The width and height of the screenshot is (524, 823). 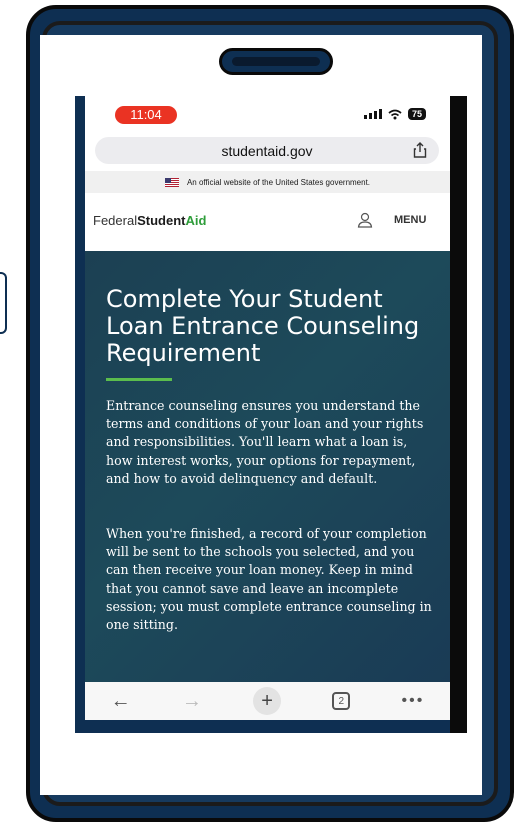 I want to click on fsa-logo: FederalStudentAid, so click(x=149, y=220).